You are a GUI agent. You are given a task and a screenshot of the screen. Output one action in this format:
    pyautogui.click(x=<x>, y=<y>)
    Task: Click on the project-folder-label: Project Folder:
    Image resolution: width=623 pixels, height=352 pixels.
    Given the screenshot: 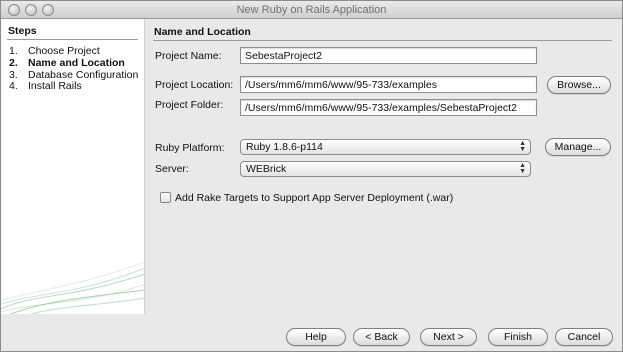 What is the action you would take?
    pyautogui.click(x=189, y=105)
    